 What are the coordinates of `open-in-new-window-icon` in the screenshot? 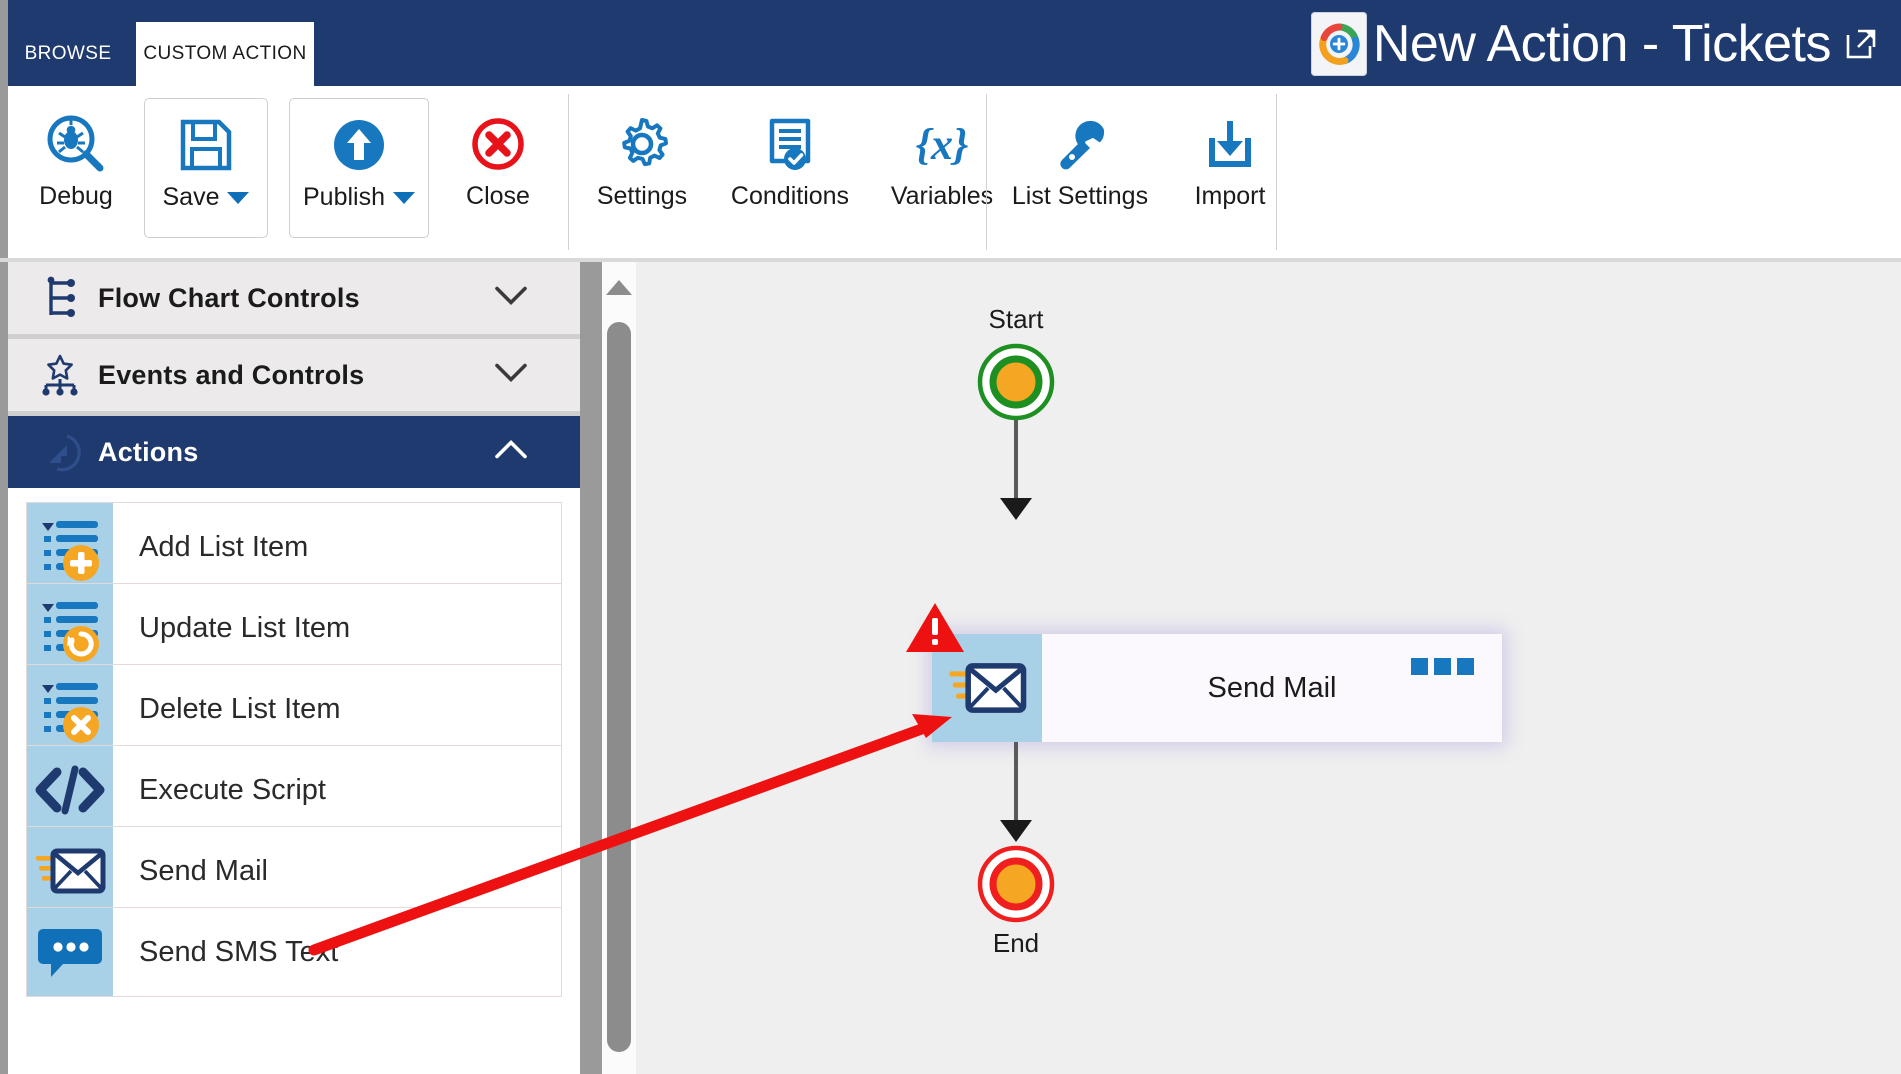 It's located at (1861, 44).